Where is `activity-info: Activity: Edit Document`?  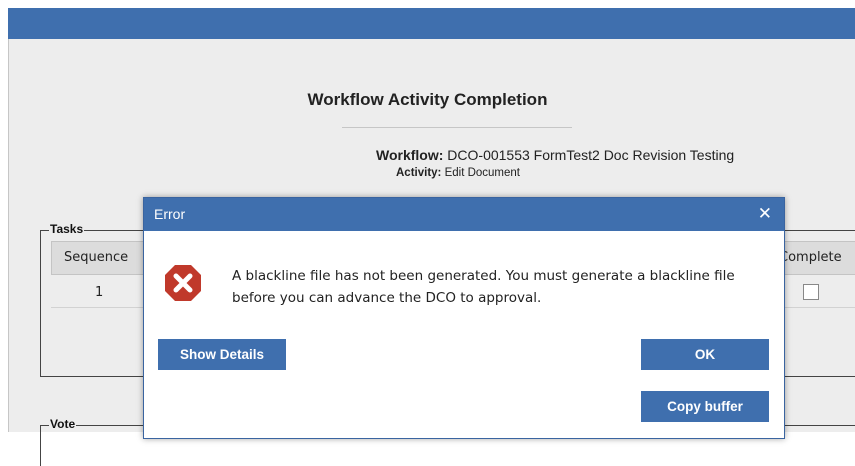 activity-info: Activity: Edit Document is located at coordinates (458, 173).